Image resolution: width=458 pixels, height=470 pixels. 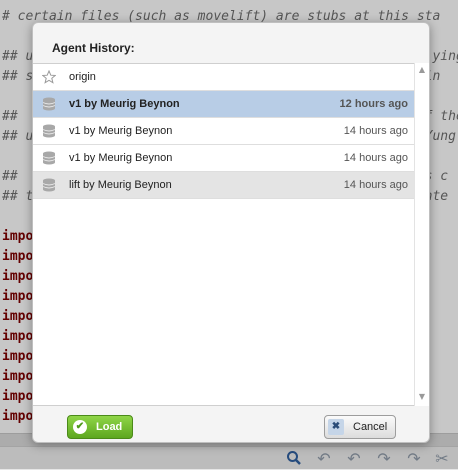 What do you see at coordinates (373, 104) in the screenshot?
I see `history-row-time: 12 hours ago` at bounding box center [373, 104].